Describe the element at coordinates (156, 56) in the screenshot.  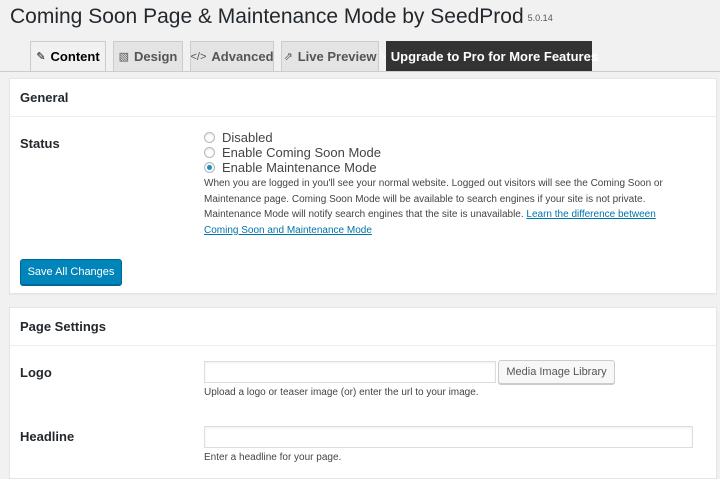
I see `tab-design-label: Design` at that location.